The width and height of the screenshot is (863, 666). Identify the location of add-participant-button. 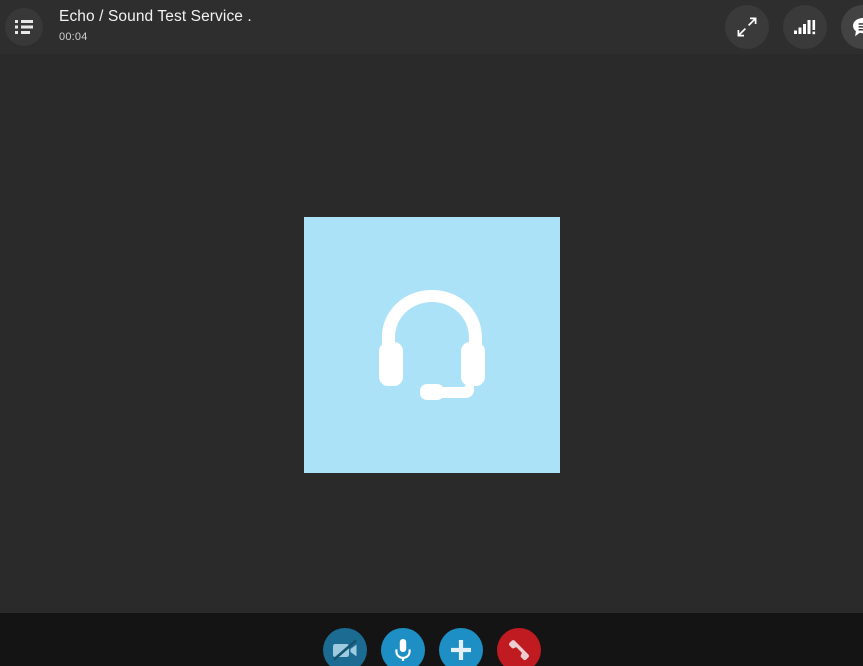
(460, 646).